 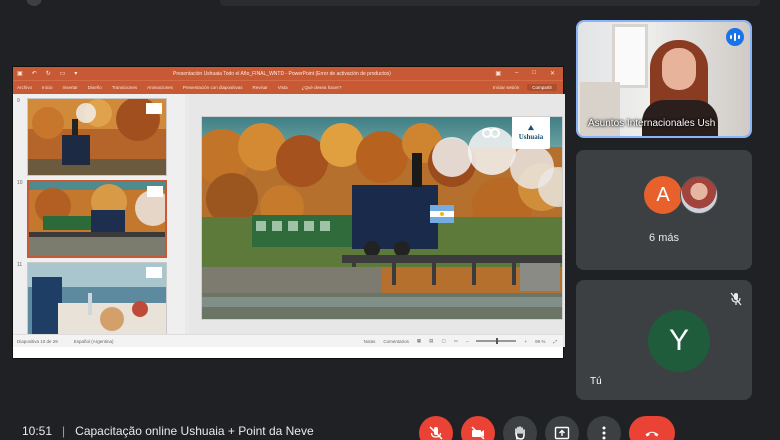 I want to click on thumb-number: 11, so click(x=20, y=265).